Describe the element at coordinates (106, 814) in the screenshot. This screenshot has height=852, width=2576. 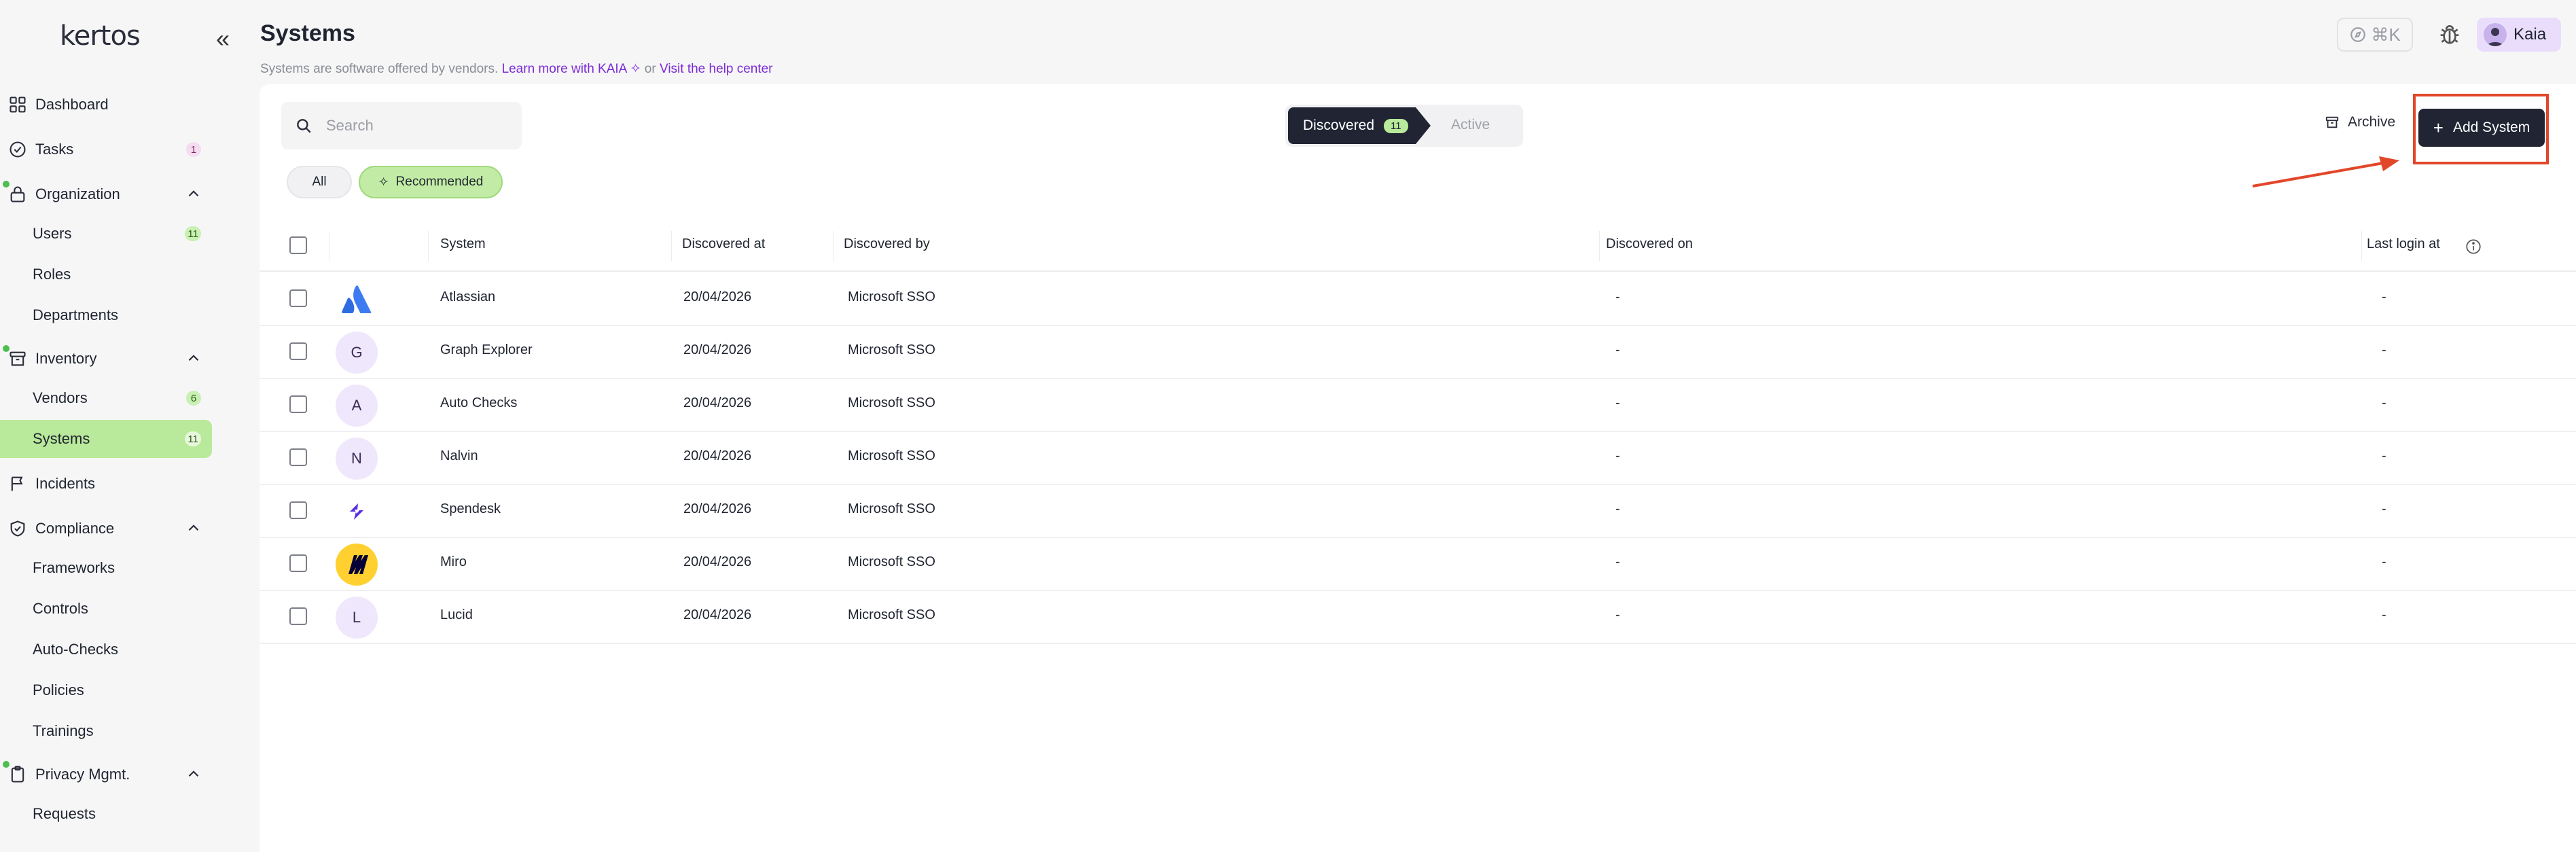
I see `sidebar-item-requests: Requests` at that location.